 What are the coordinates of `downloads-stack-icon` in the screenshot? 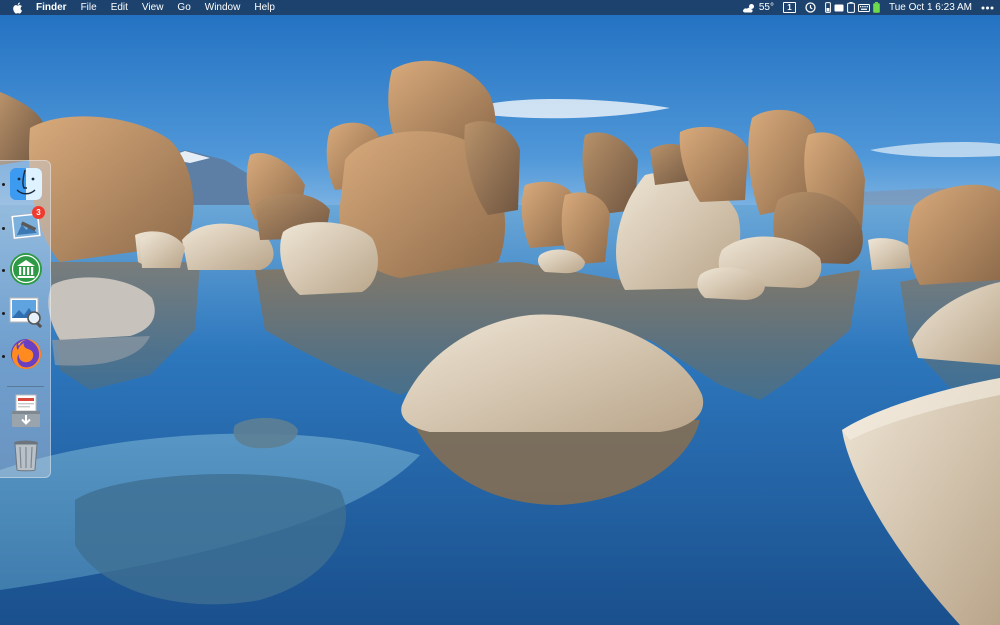 It's located at (26, 410).